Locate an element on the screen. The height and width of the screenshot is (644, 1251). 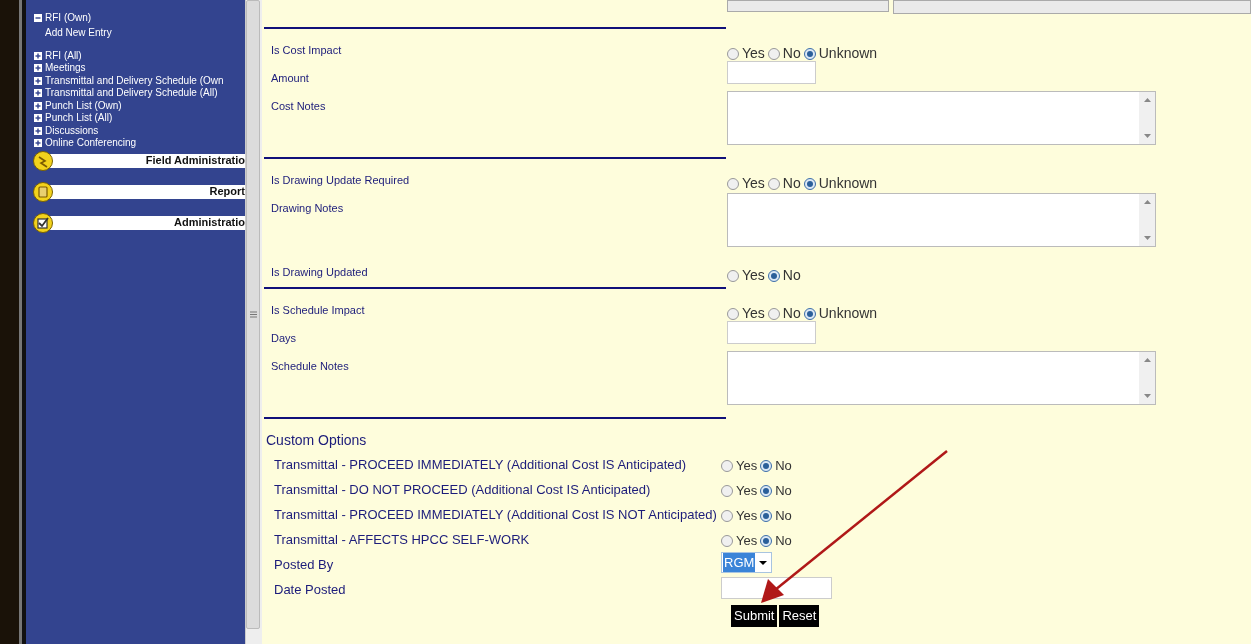
nav-subitem: Add New Entry is located at coordinates (145, 32).